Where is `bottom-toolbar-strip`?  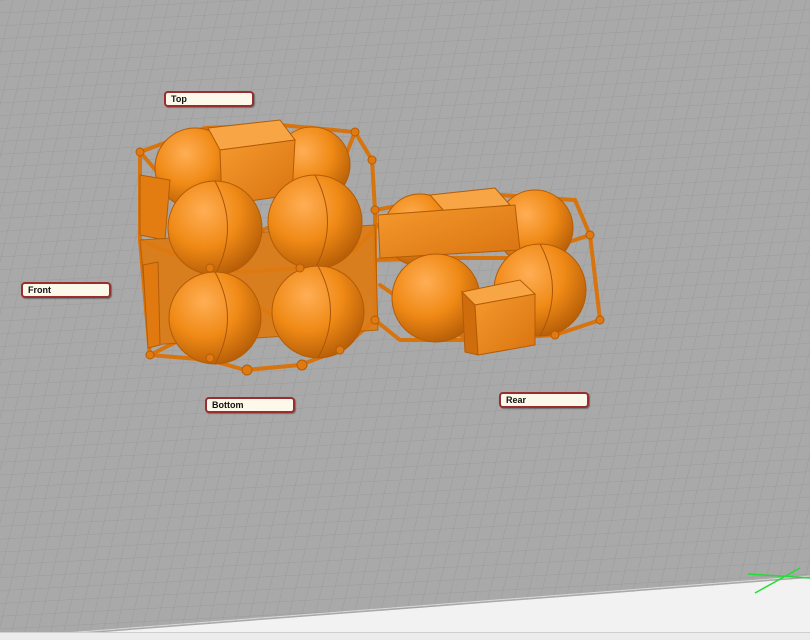 bottom-toolbar-strip is located at coordinates (405, 636).